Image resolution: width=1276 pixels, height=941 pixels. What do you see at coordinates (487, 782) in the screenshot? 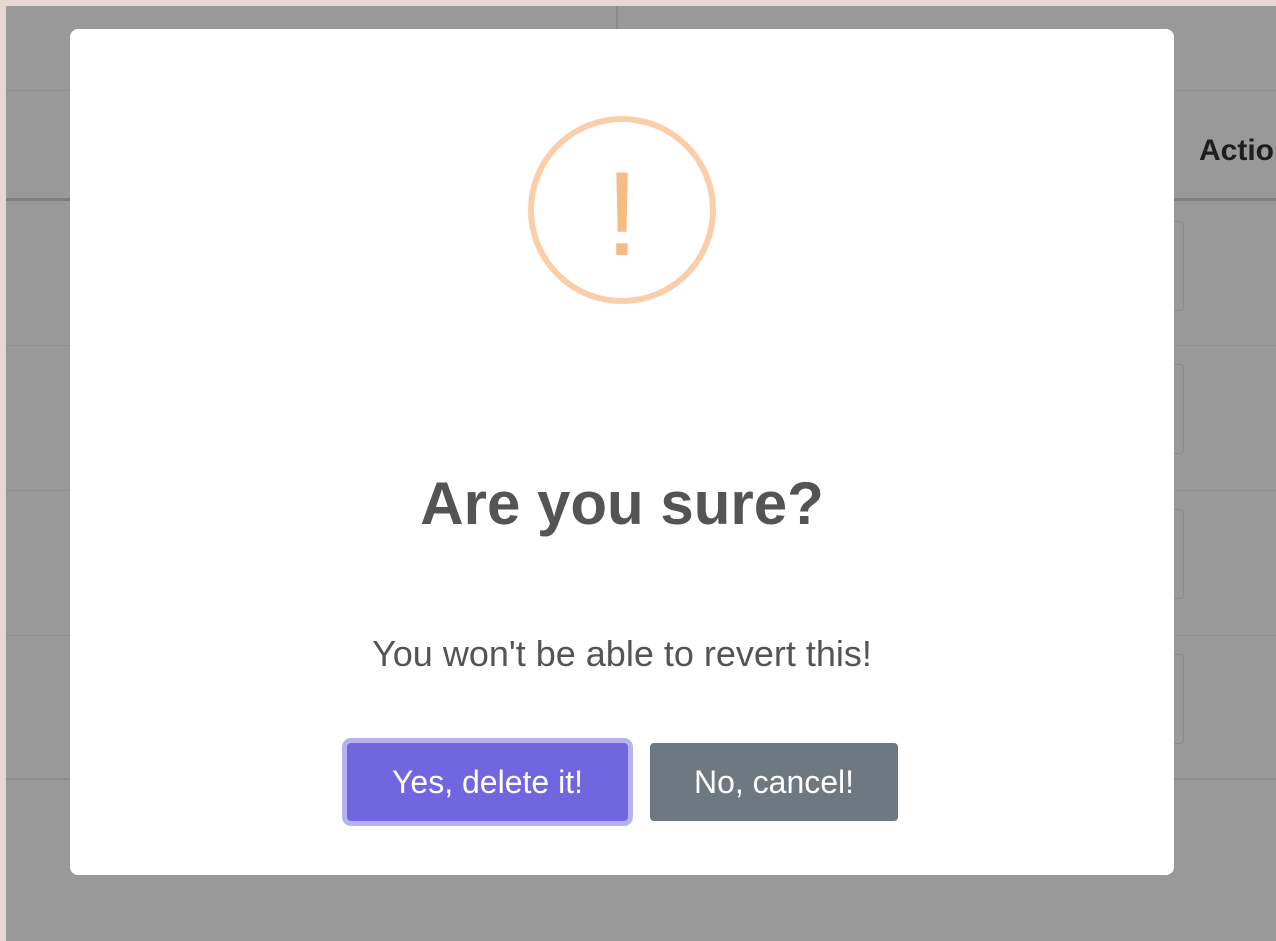
I see `confirm-delete-button: Yes, delete it!` at bounding box center [487, 782].